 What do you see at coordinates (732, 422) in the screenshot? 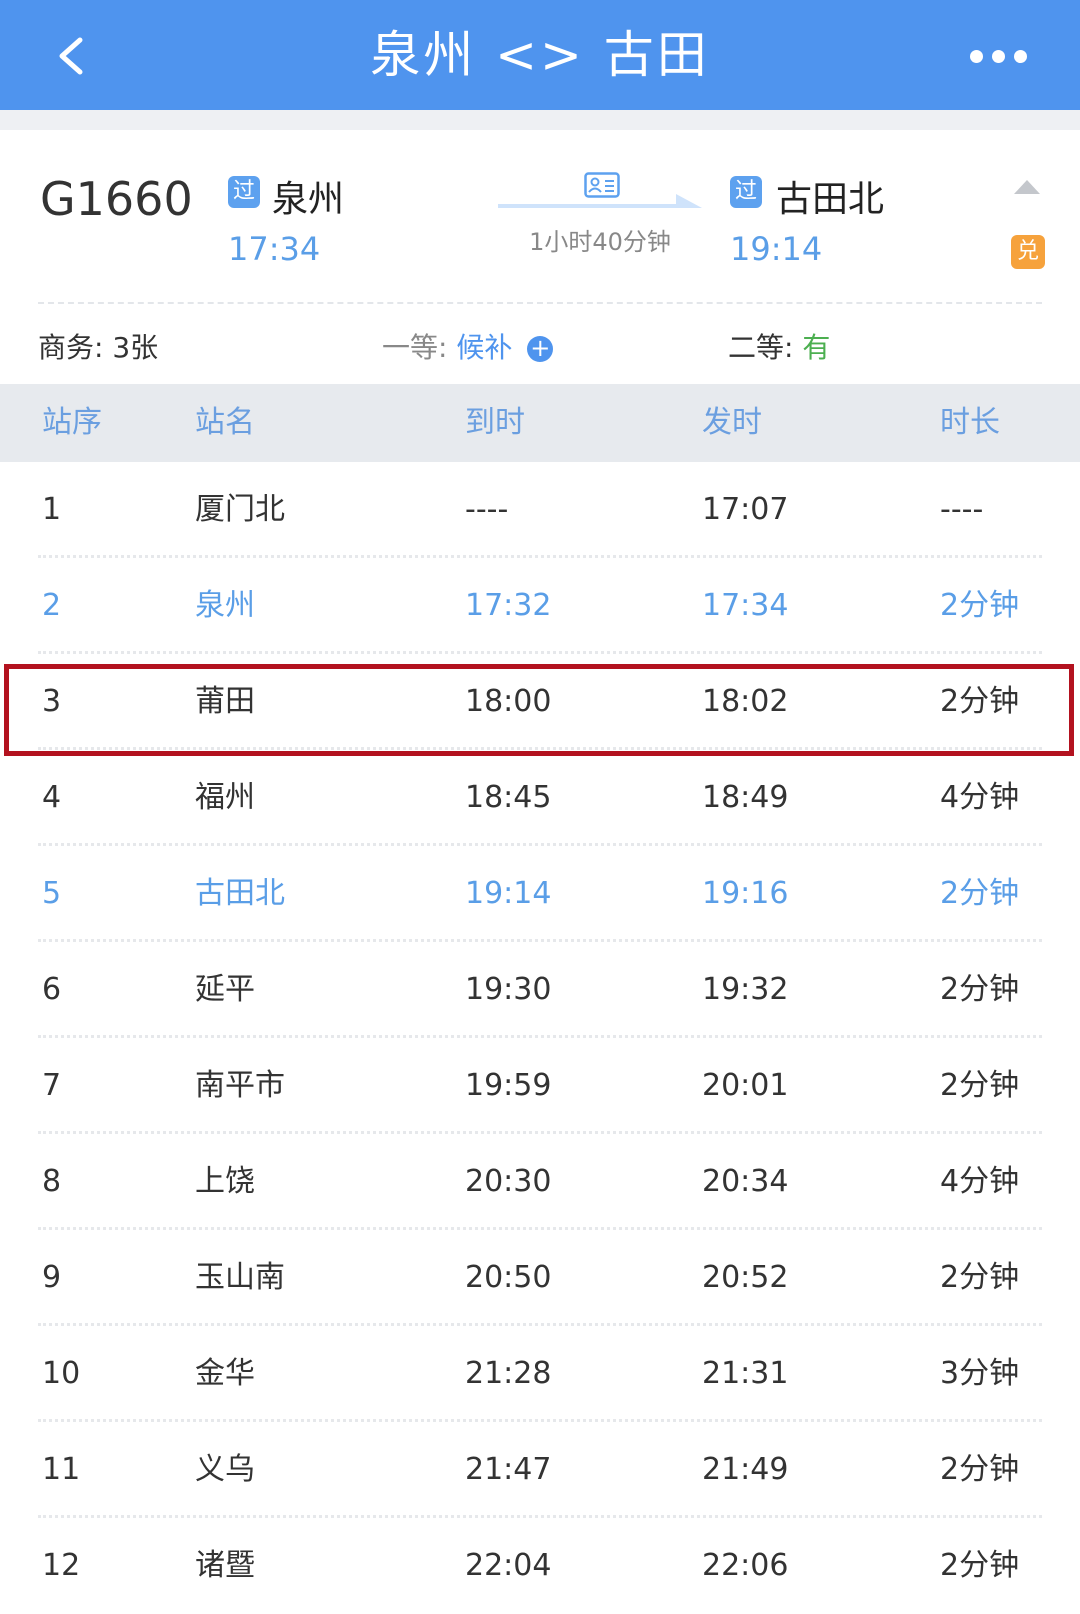
I see `col-depart: 发时` at bounding box center [732, 422].